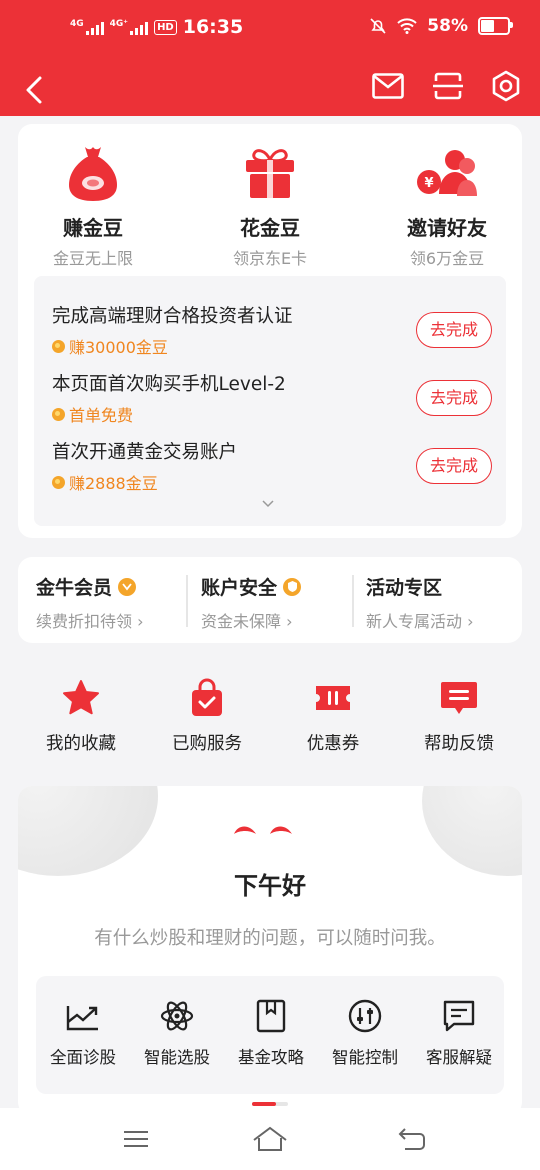 This screenshot has width=540, height=1170. What do you see at coordinates (333, 698) in the screenshot?
I see `coupon-icon` at bounding box center [333, 698].